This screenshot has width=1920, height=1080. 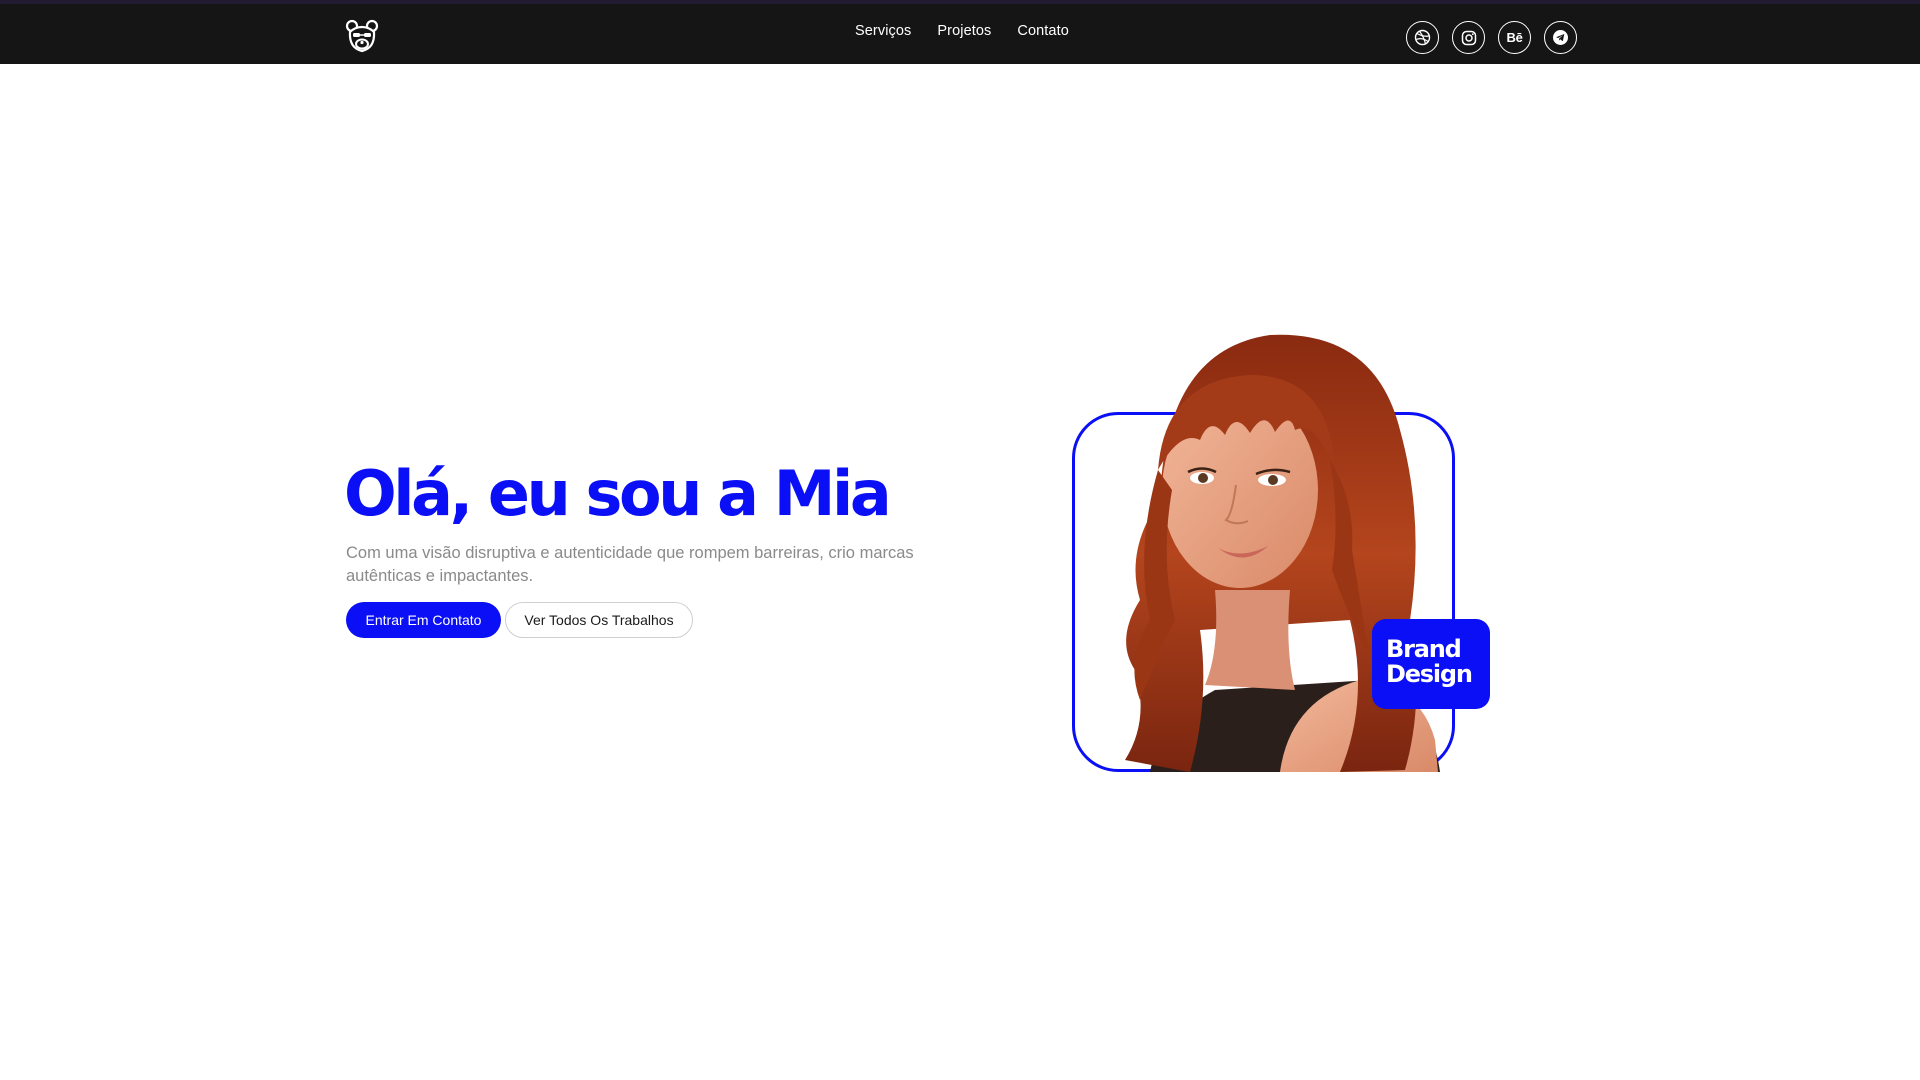 What do you see at coordinates (1468, 37) in the screenshot?
I see `instagram-icon` at bounding box center [1468, 37].